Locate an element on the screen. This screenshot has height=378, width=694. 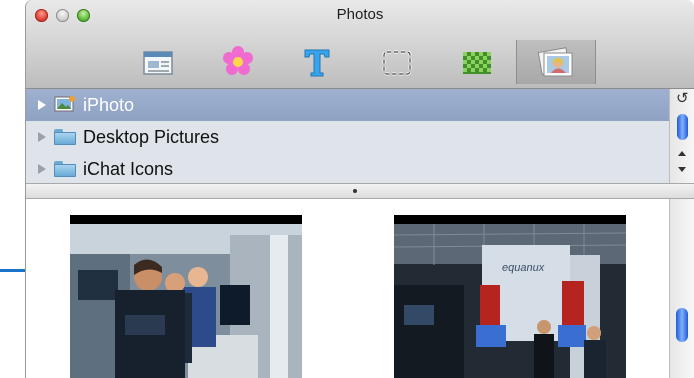
flower-icon is located at coordinates (238, 60).